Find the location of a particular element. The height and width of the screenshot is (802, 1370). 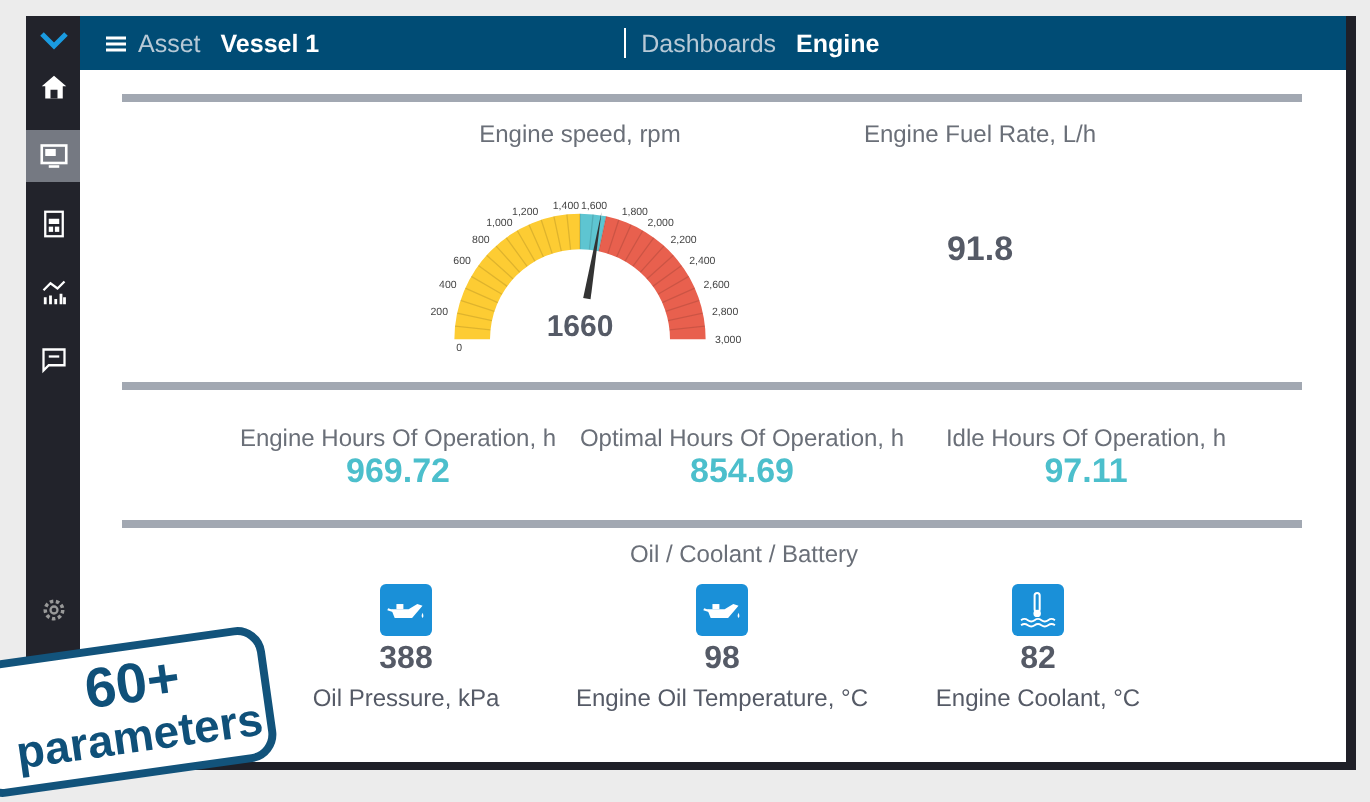

metric-value: 82 is located at coordinates (1038, 660).